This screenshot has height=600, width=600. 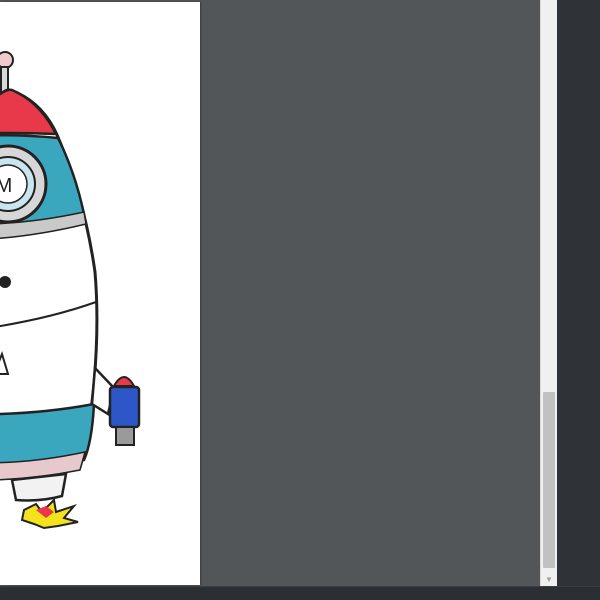 I want to click on rocket-nozzle, so click(x=39, y=487).